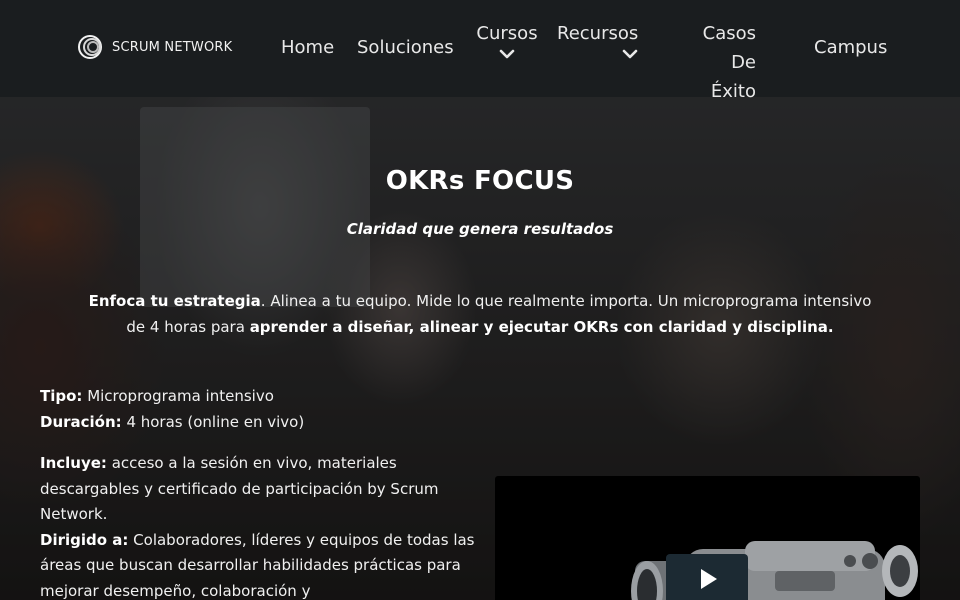 The width and height of the screenshot is (960, 600). Describe the element at coordinates (61, 396) in the screenshot. I see `detail-tipo-label: Tipo:` at that location.